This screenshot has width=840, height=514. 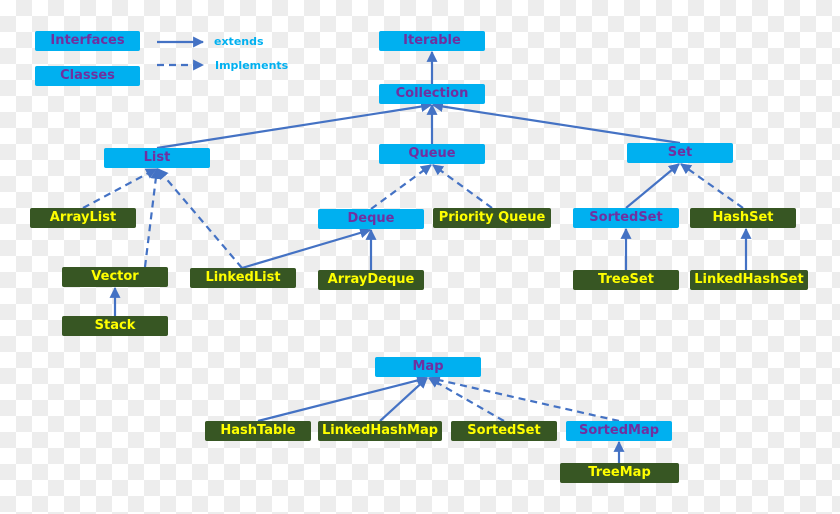 What do you see at coordinates (380, 431) in the screenshot?
I see `node-linkedhashmap: LinkedHashMap` at bounding box center [380, 431].